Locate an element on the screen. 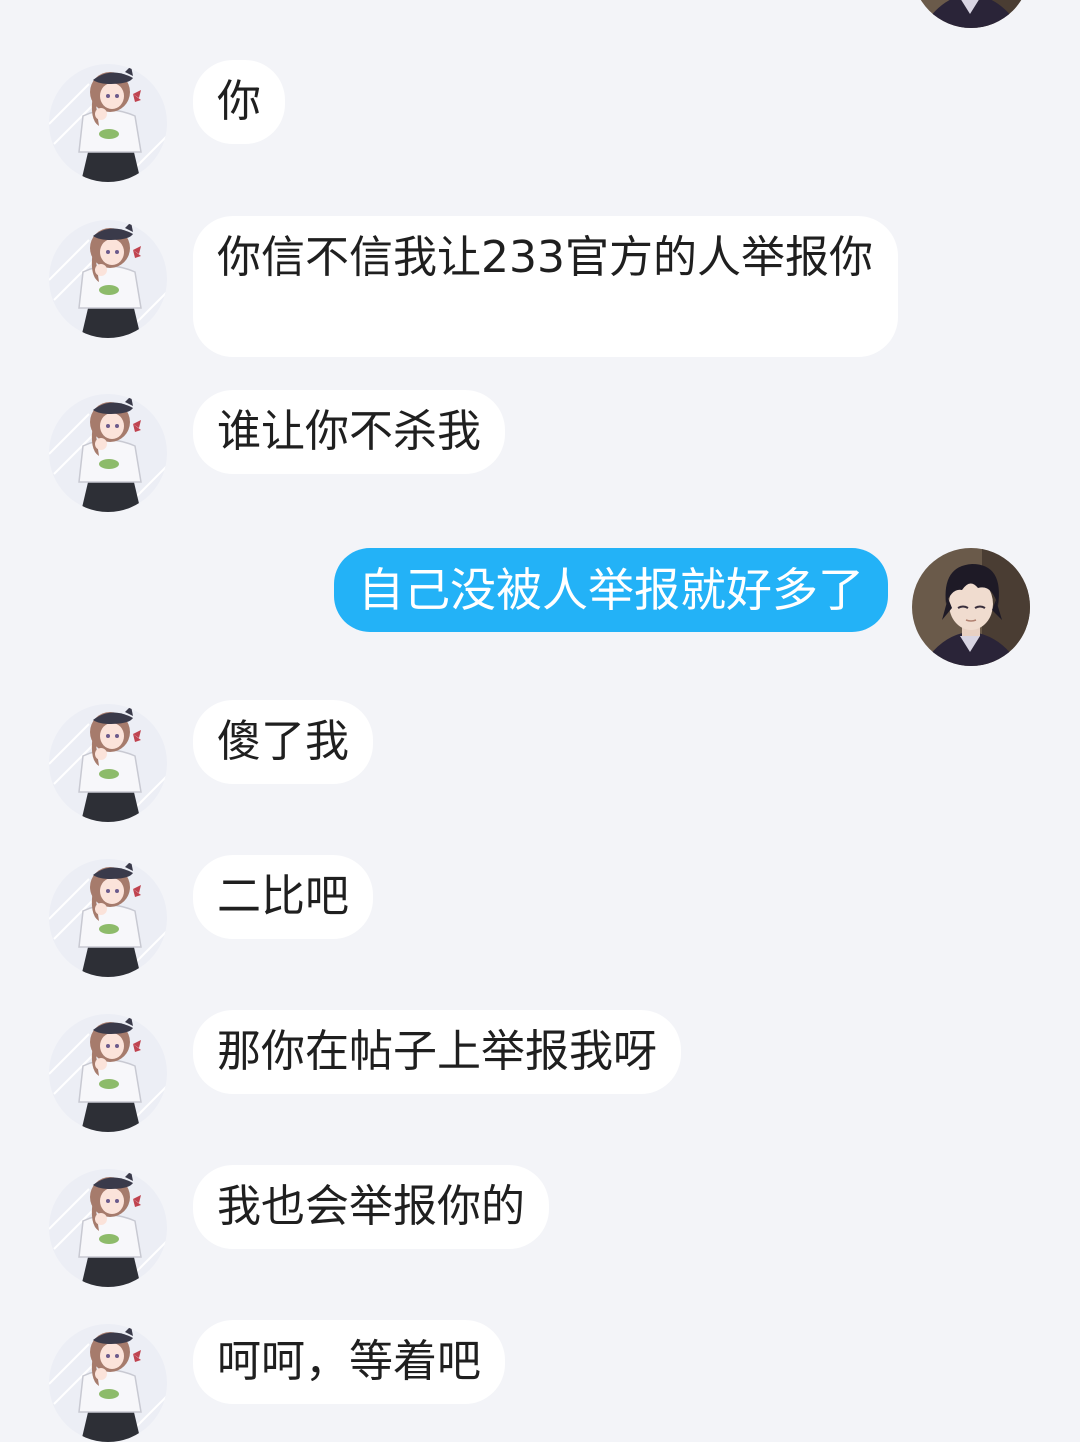 The image size is (1080, 1442). incoming-message-bubble: 二比吧 is located at coordinates (283, 897).